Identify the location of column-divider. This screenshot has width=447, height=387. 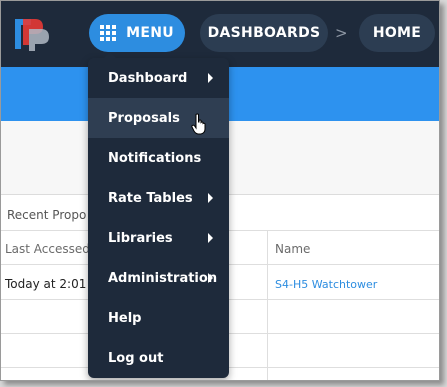
(267, 305).